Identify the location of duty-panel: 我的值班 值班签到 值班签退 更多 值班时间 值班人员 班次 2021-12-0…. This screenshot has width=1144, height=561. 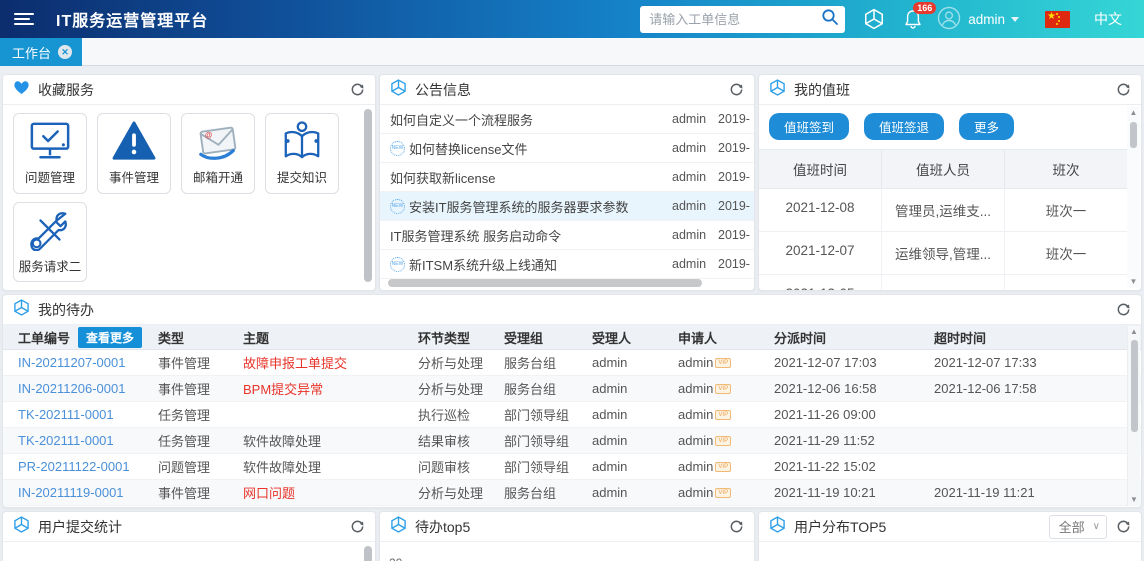
(950, 182).